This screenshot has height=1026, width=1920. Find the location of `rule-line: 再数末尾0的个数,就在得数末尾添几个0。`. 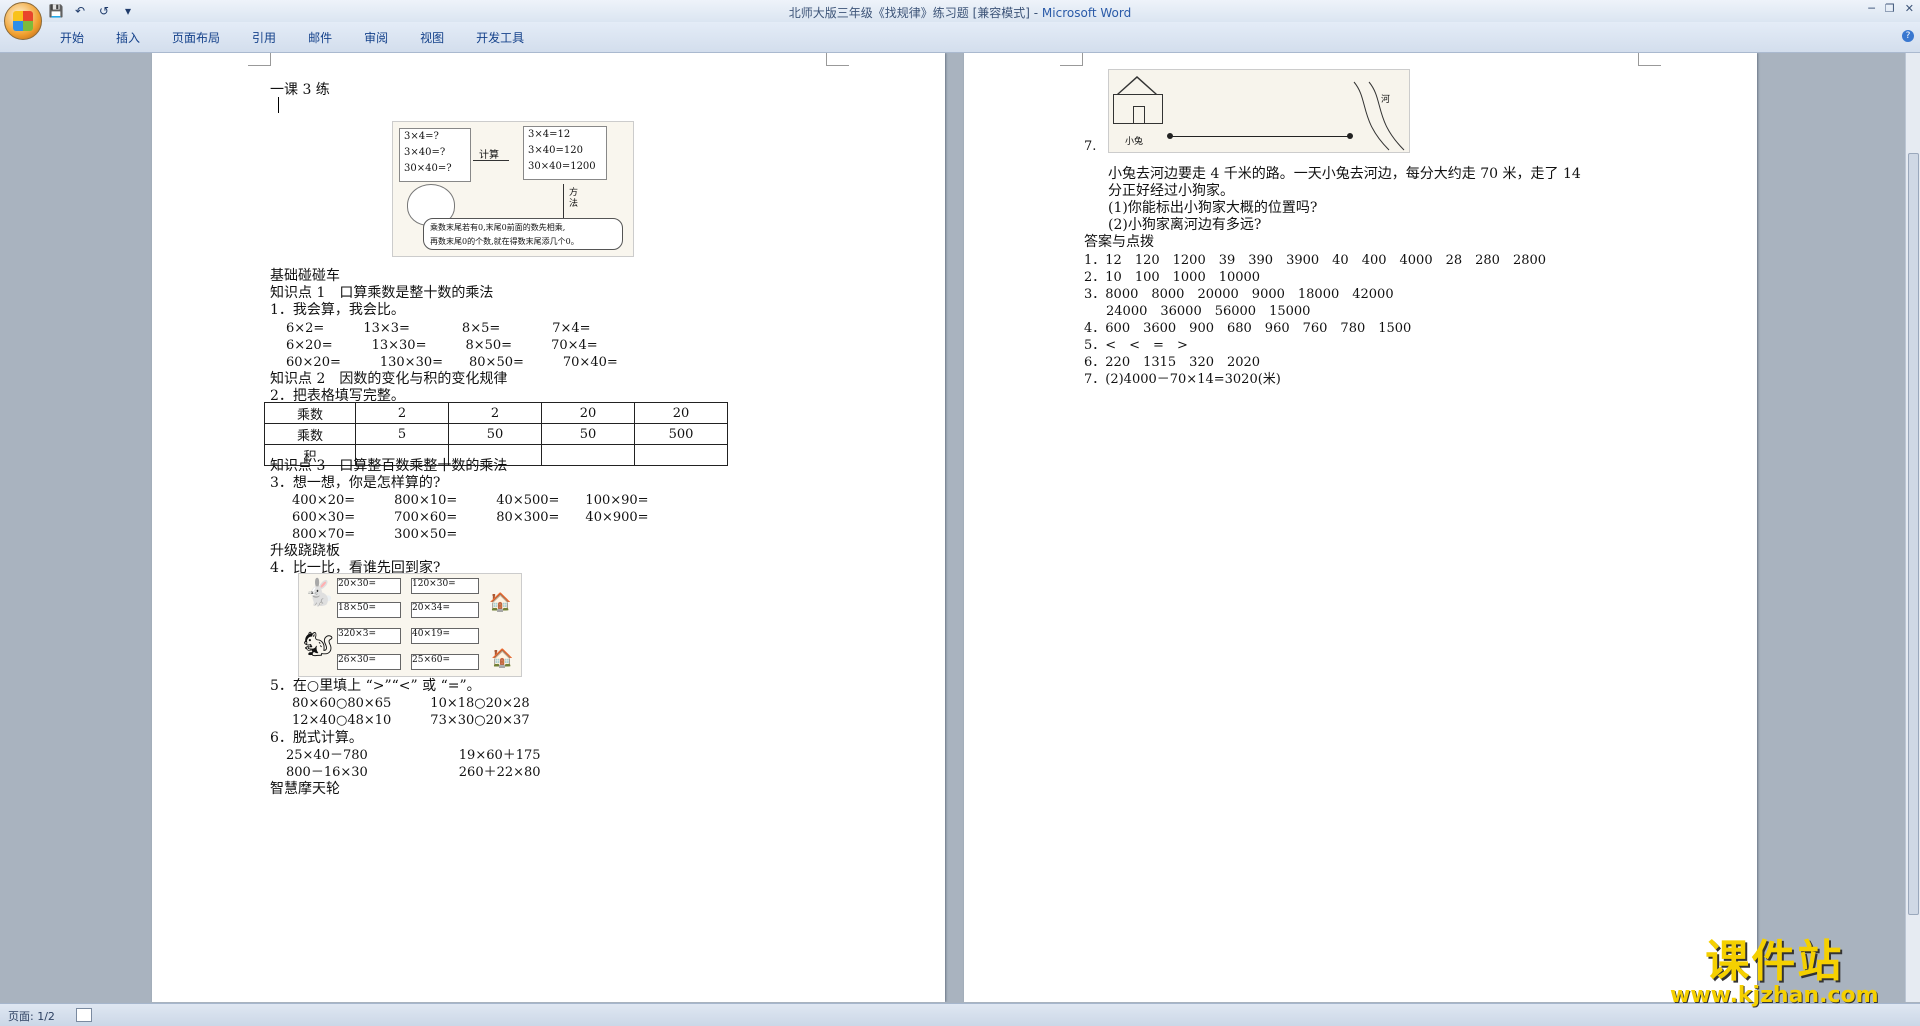

rule-line: 再数末尾0的个数,就在得数末尾添几个0。 is located at coordinates (504, 241).